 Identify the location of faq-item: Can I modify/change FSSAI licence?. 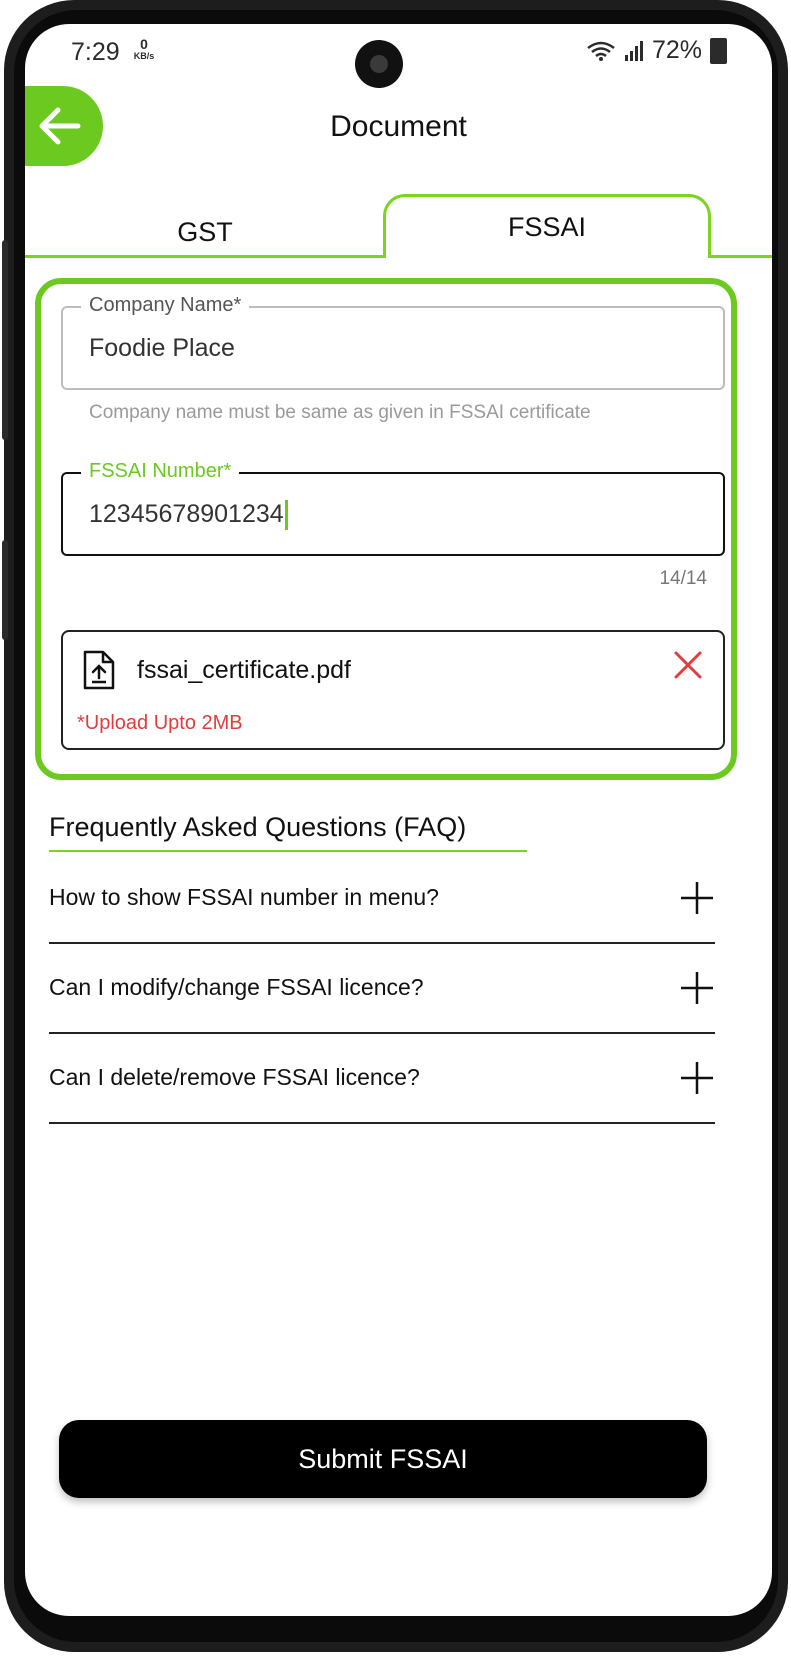
(382, 989).